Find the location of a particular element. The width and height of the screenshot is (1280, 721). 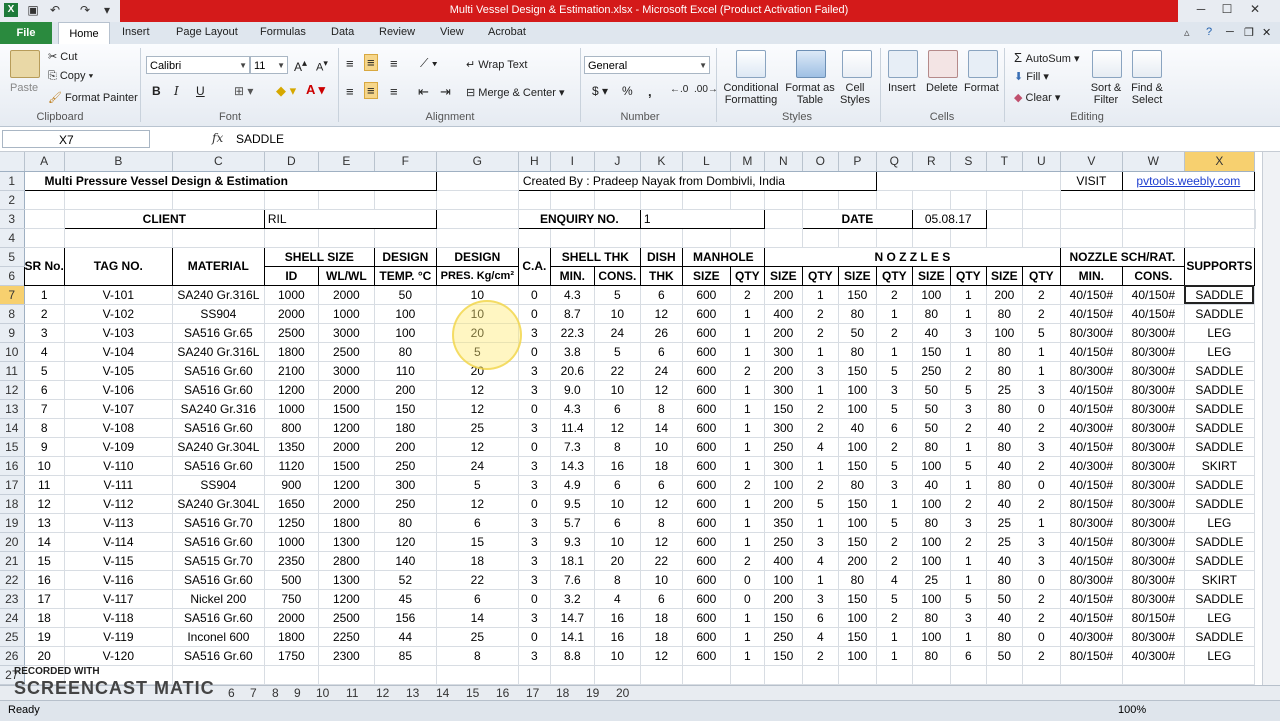

data-cell: 150 is located at coordinates (857, 504).